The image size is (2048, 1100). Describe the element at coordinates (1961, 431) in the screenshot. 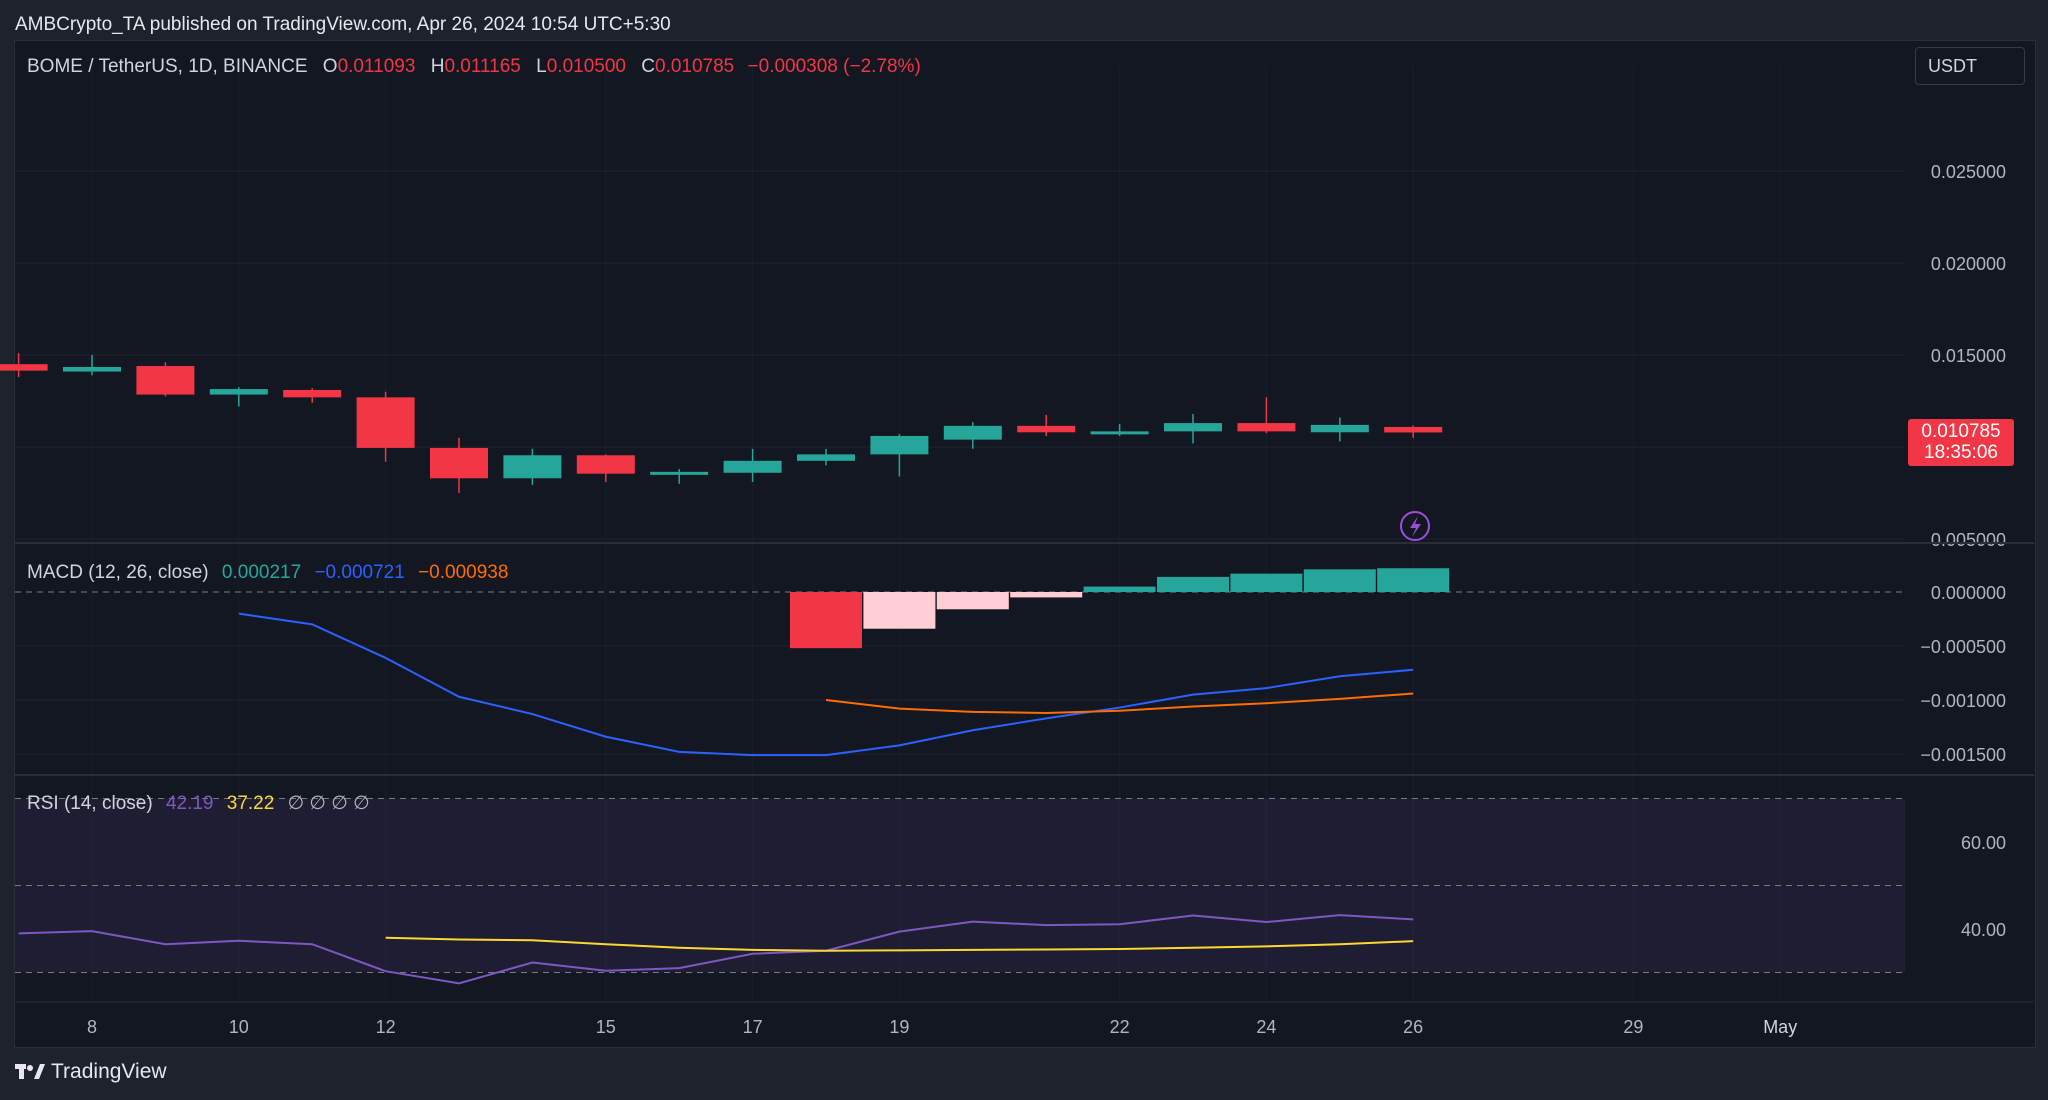

I see `last-price: 0.010785` at that location.